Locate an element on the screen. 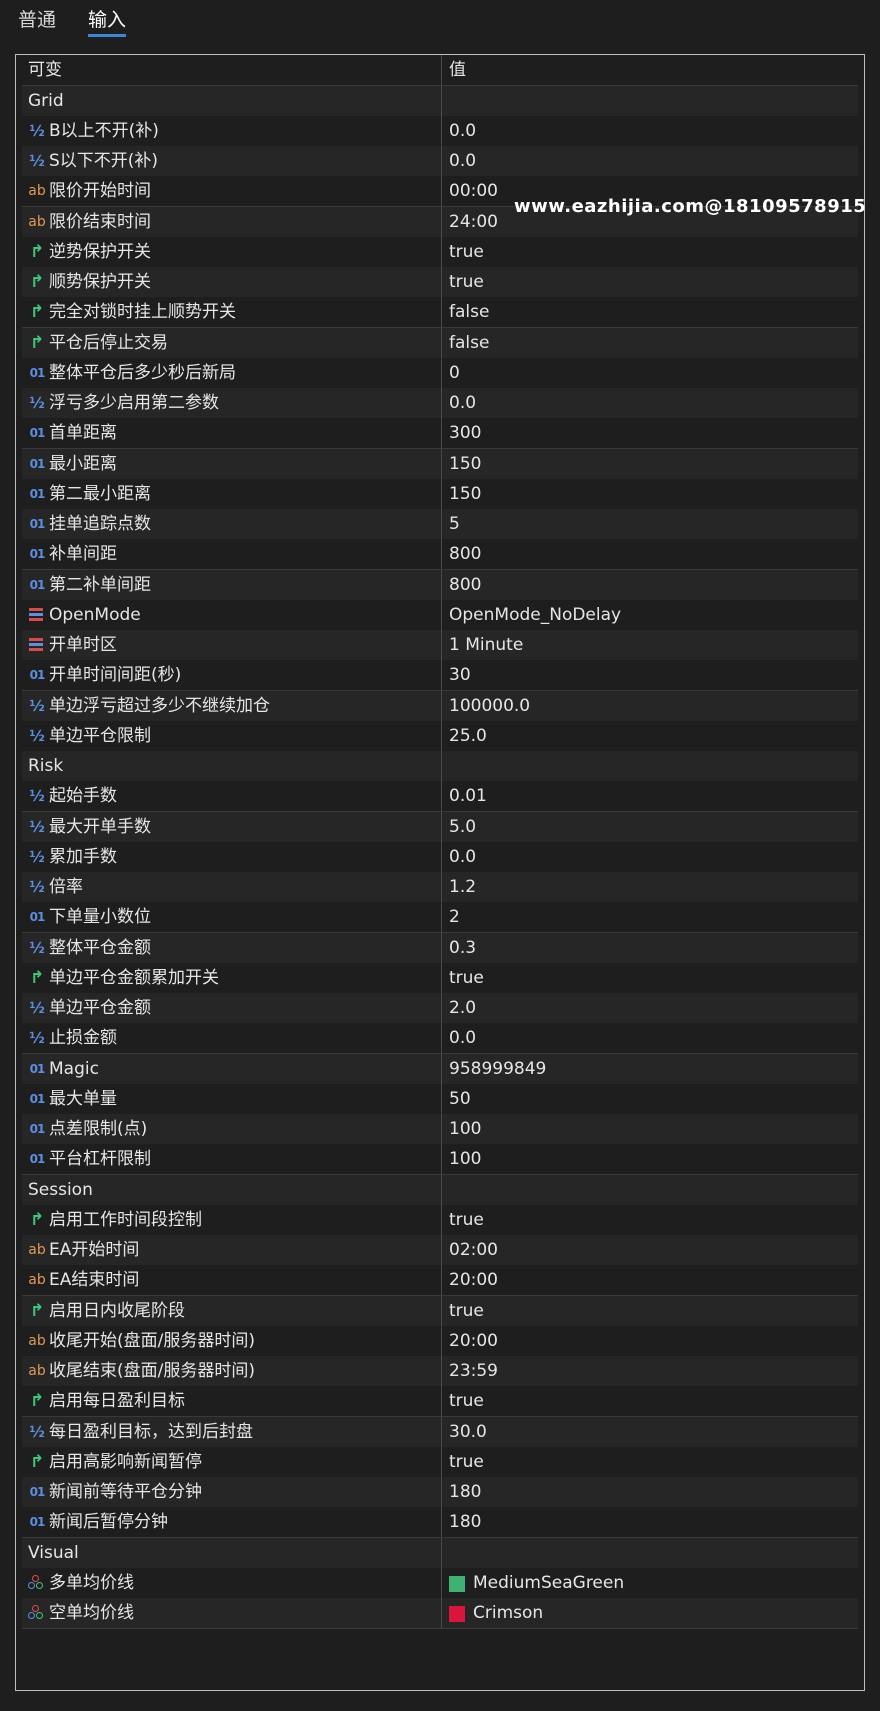  param-value: OpenMode_NoDelay is located at coordinates (535, 615).